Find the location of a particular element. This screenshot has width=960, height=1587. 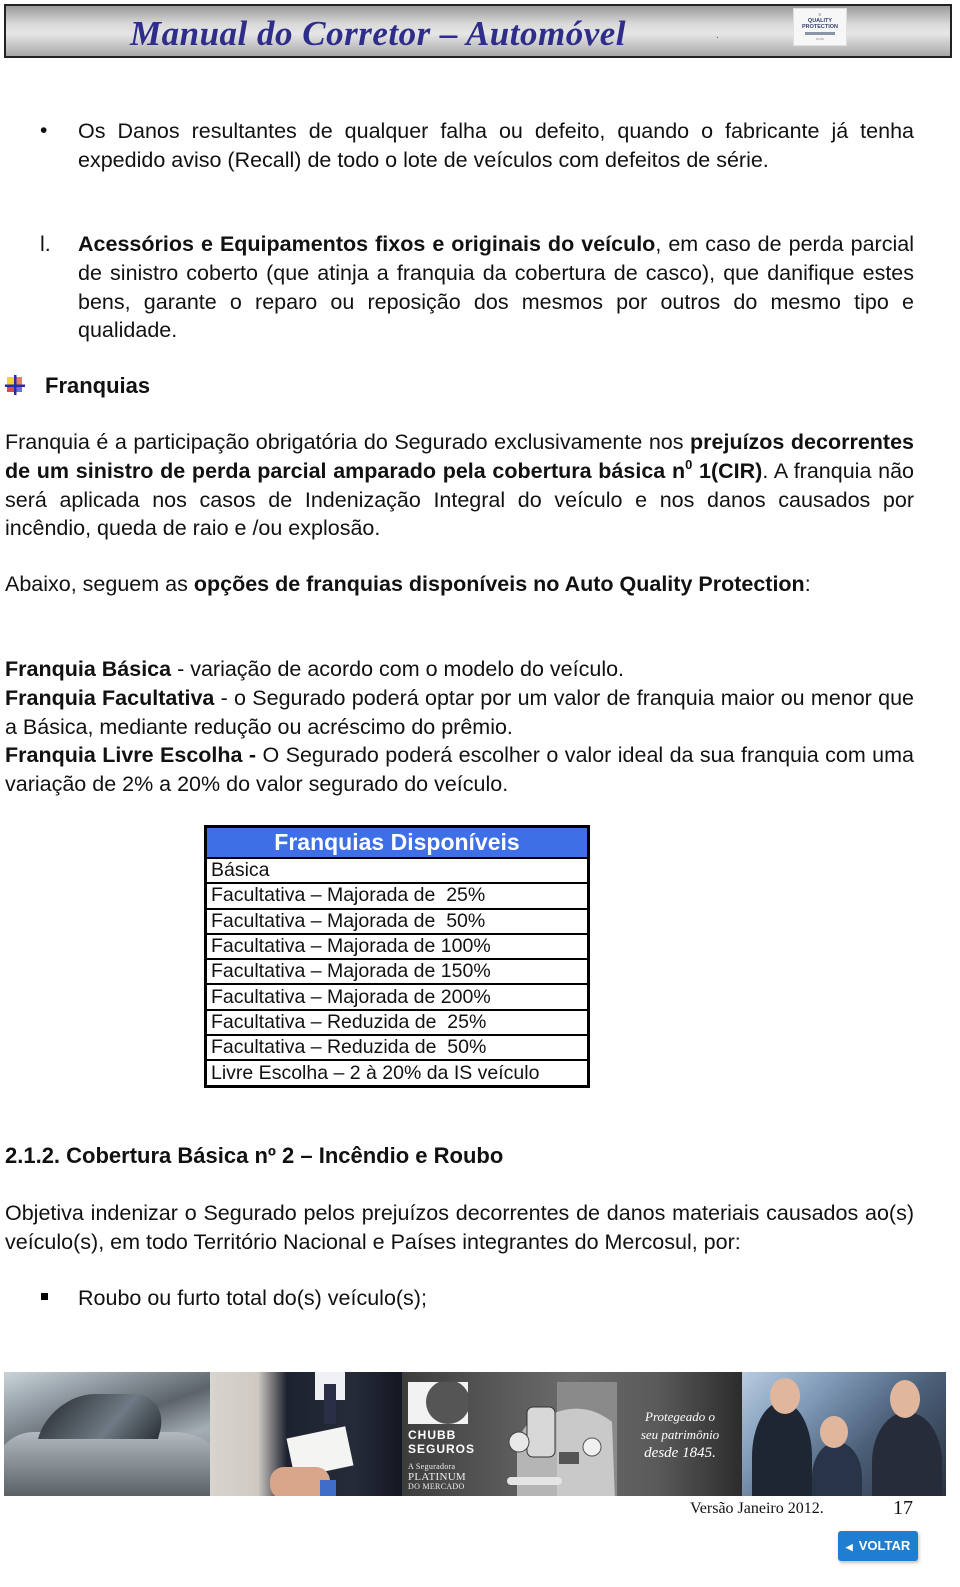

square-bullet-icon is located at coordinates (44, 1296).